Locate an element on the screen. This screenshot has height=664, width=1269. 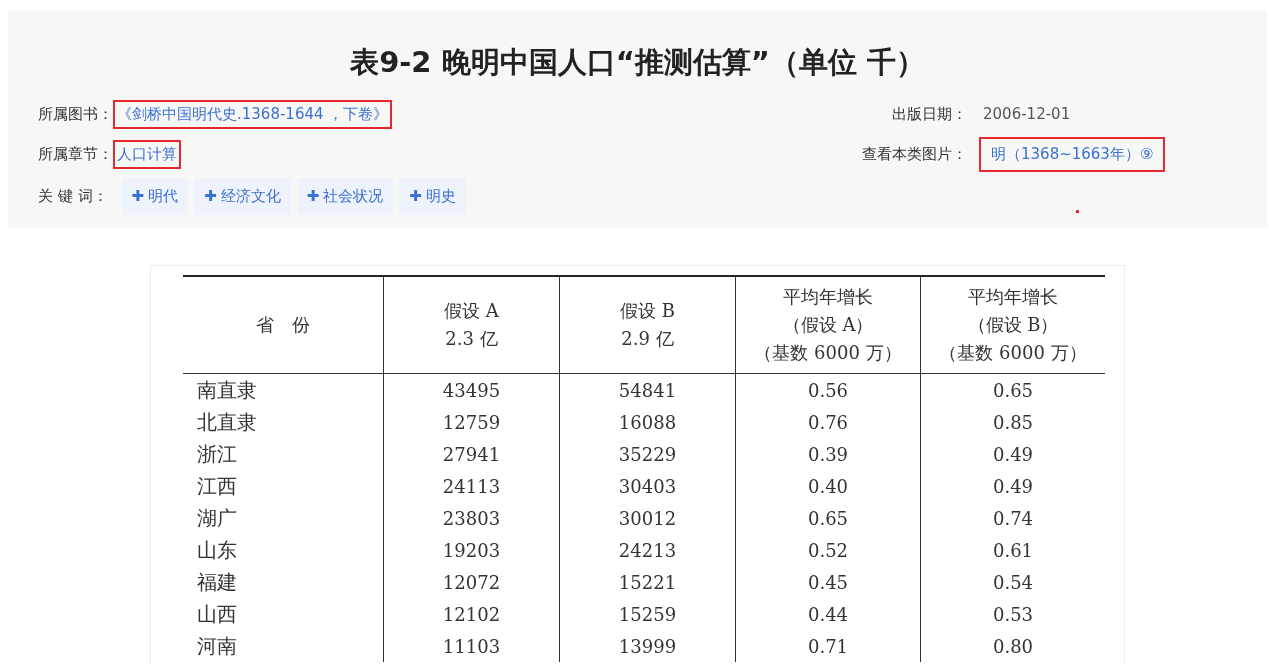
column-header-line: 假设 A is located at coordinates (471, 311).